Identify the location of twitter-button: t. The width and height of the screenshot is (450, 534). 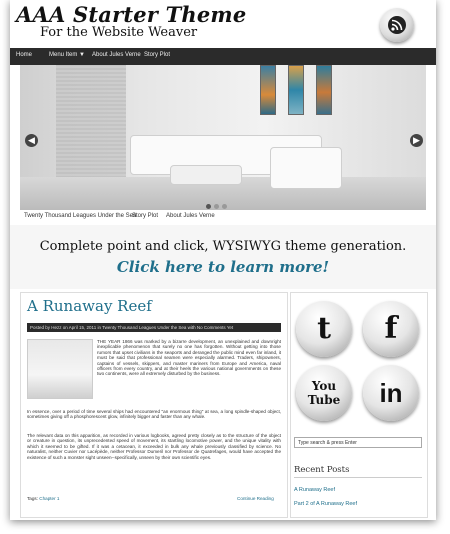
(324, 329).